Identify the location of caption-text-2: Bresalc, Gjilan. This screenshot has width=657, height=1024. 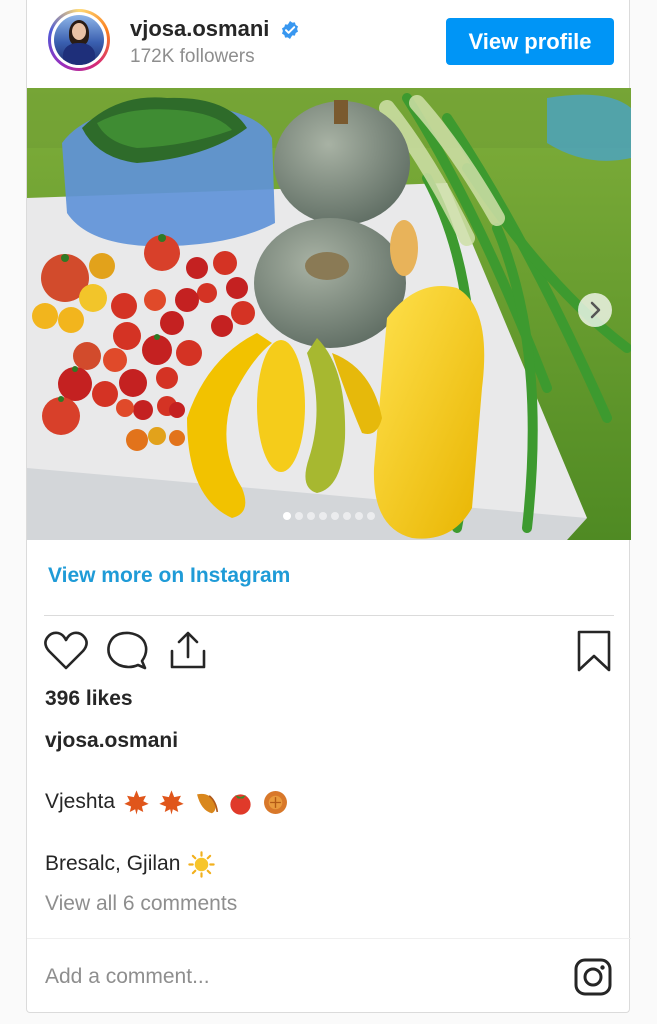
(113, 864).